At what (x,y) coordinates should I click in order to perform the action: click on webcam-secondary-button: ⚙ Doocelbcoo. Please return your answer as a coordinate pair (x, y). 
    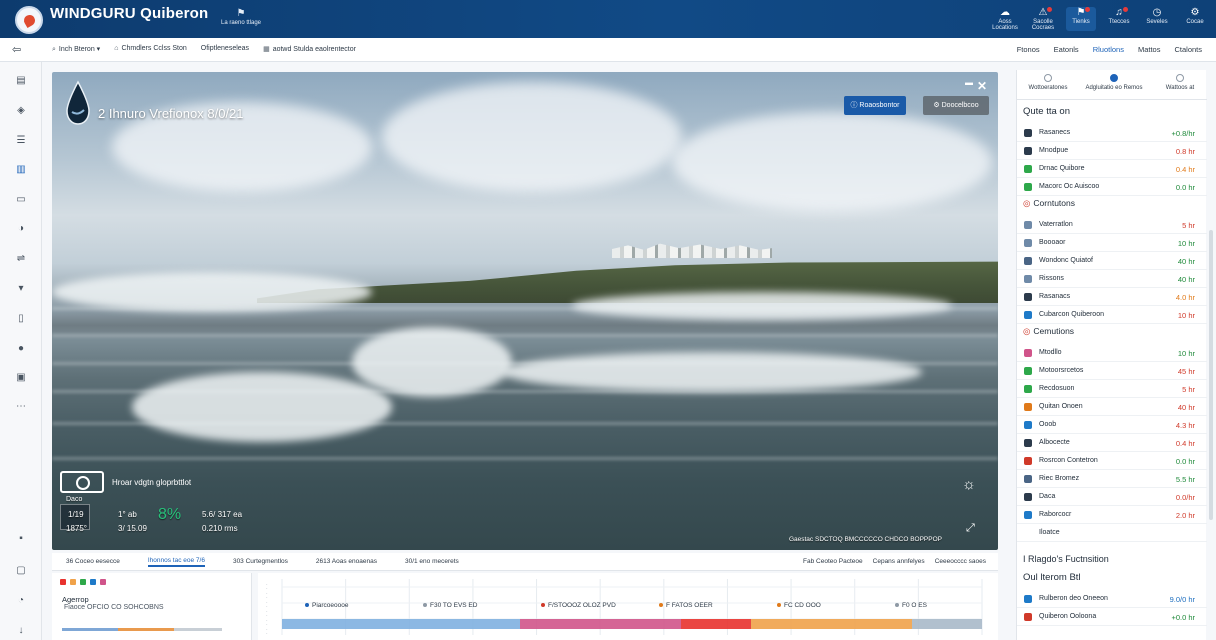
    Looking at the image, I should click on (956, 105).